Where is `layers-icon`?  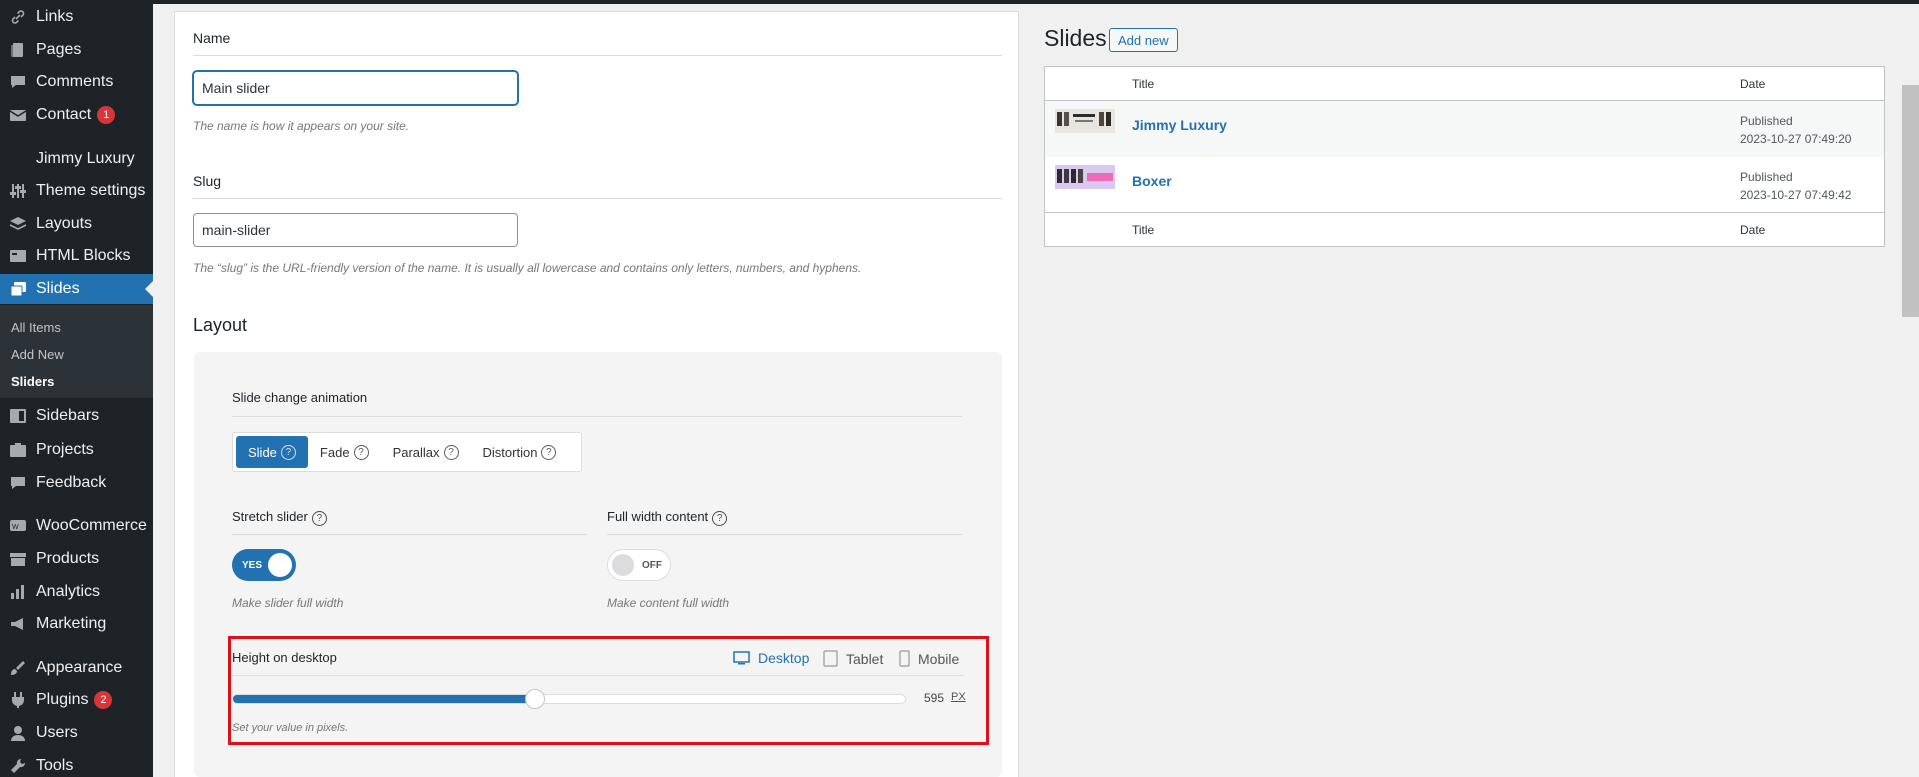
layers-icon is located at coordinates (18, 224).